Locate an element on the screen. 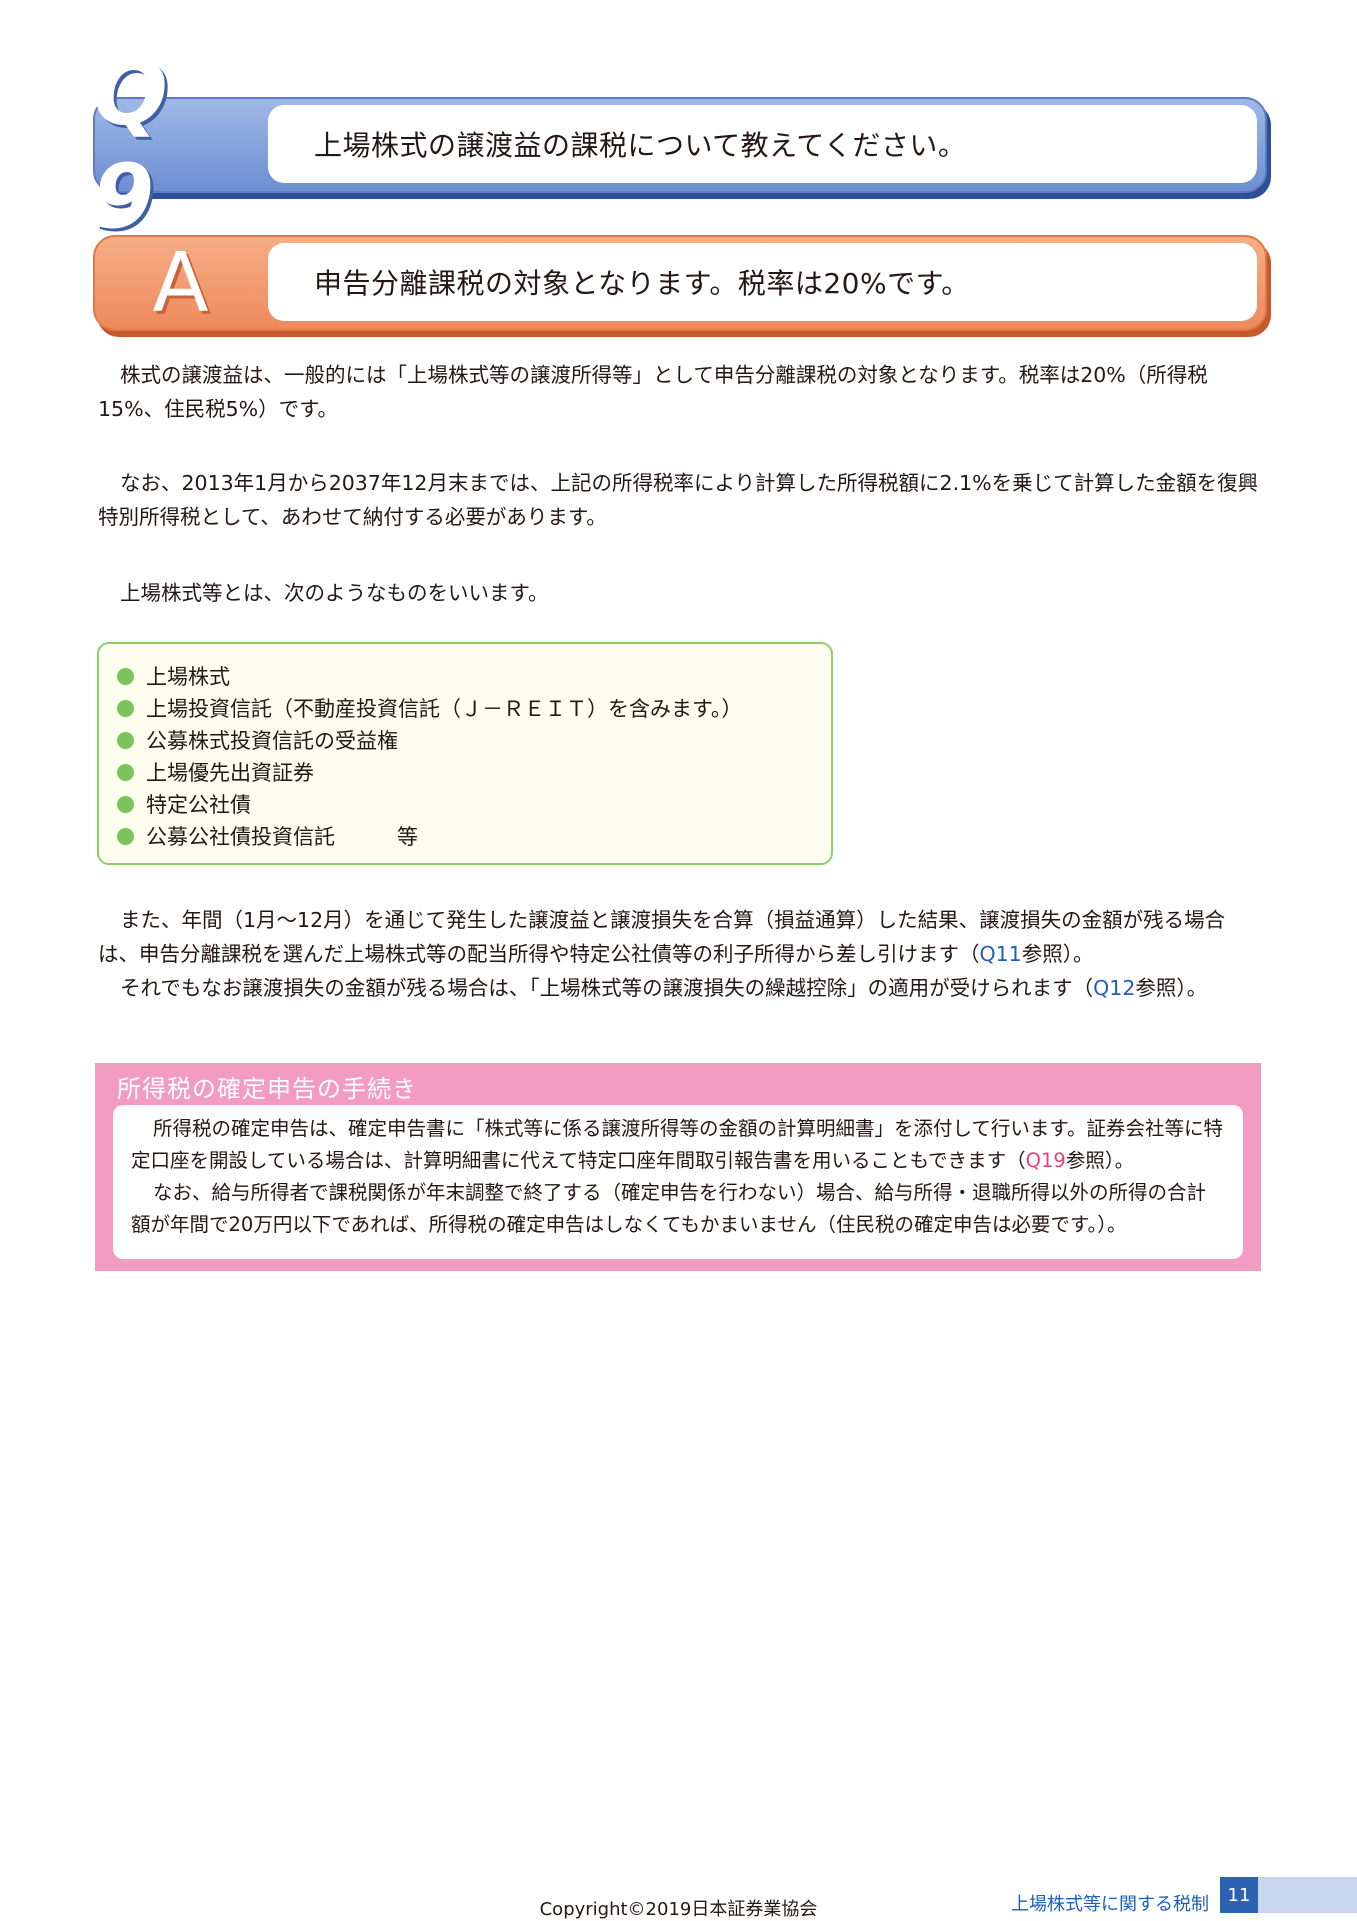  list-item: 特定公社債 is located at coordinates (474, 804).